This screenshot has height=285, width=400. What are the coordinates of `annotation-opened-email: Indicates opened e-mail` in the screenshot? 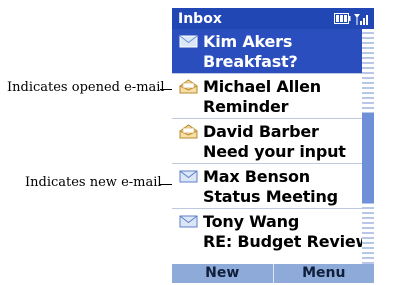 It's located at (86, 87).